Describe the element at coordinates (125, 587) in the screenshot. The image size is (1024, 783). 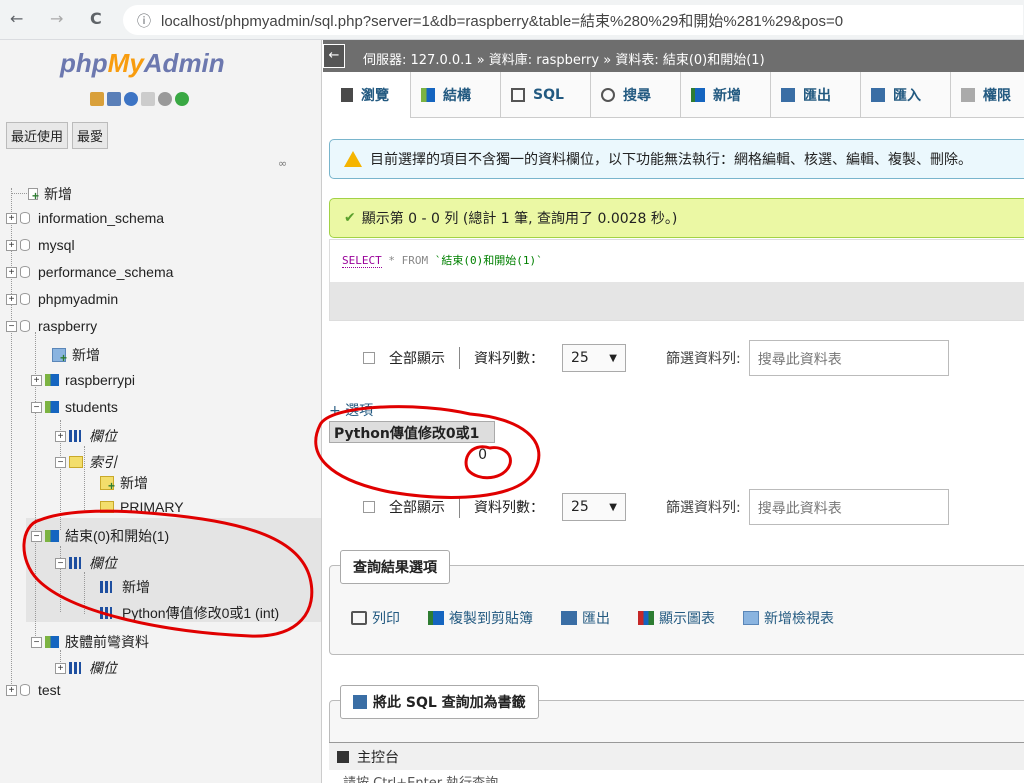
I see `tree-column-new: 新增` at that location.